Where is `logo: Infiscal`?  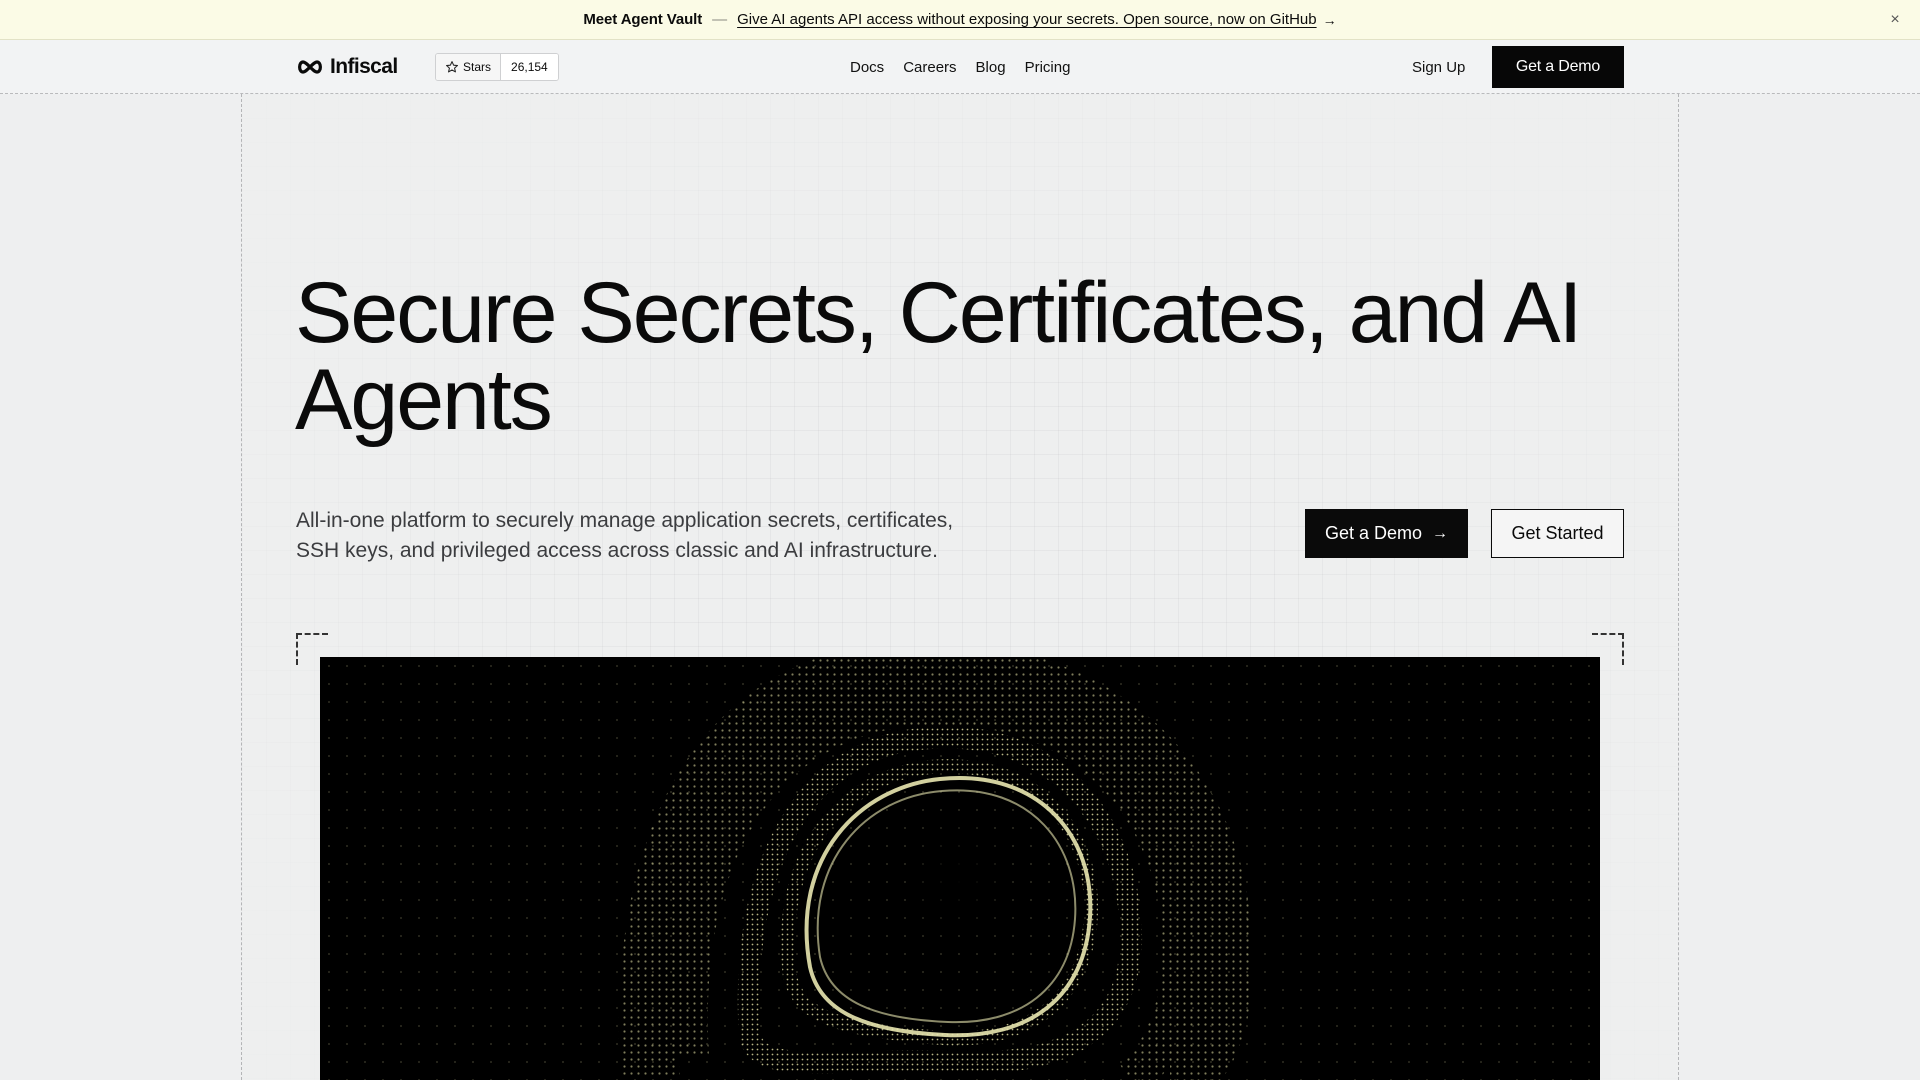 logo: Infiscal is located at coordinates (347, 67).